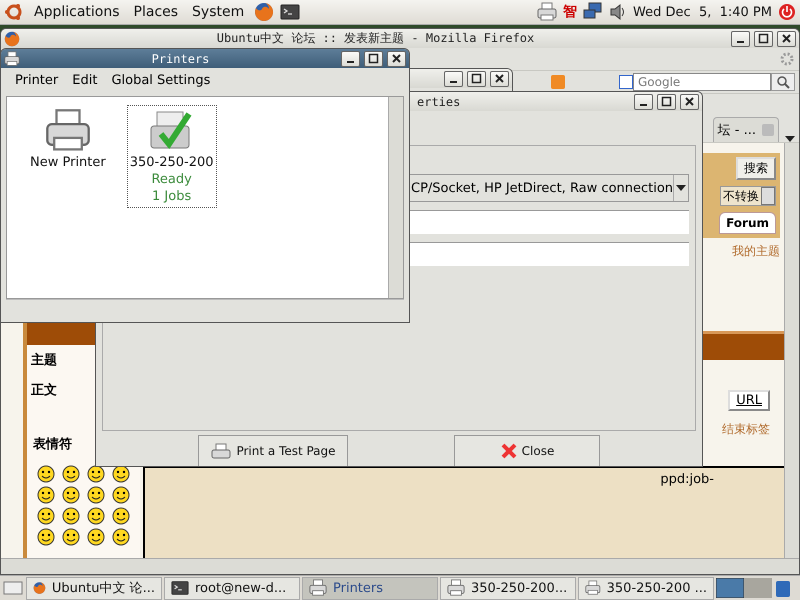  What do you see at coordinates (687, 479) in the screenshot?
I see `editor-text: ppd:job-` at bounding box center [687, 479].